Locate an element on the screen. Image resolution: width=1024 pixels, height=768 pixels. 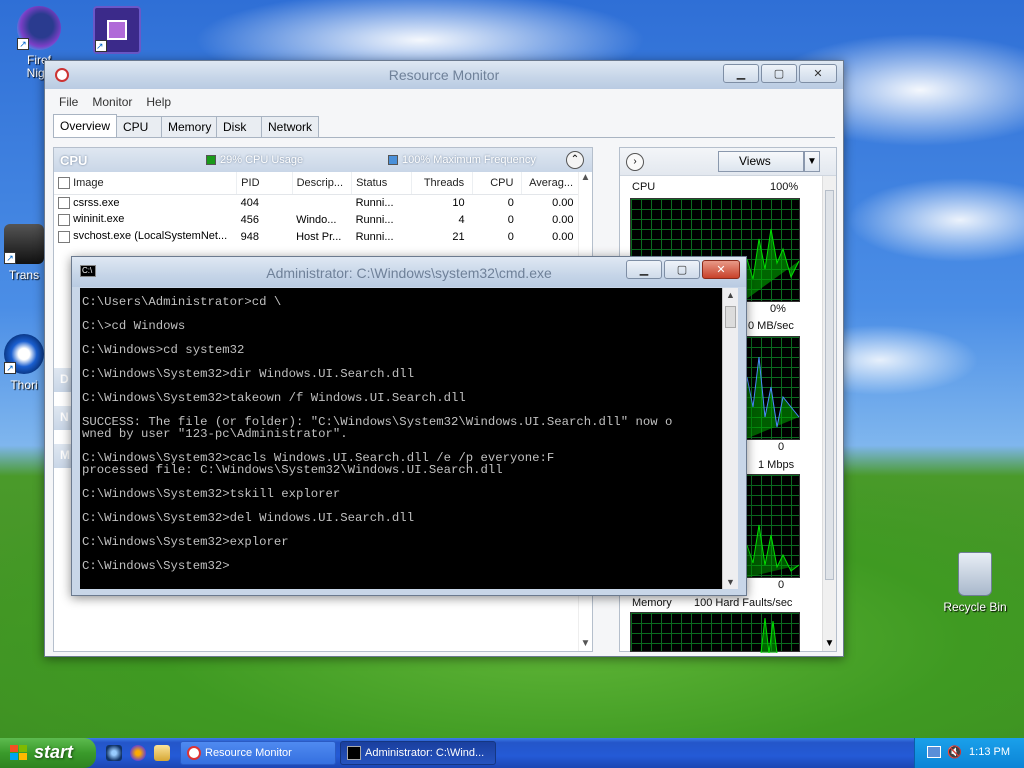
column-cpu: CPU is located at coordinates (497, 183).